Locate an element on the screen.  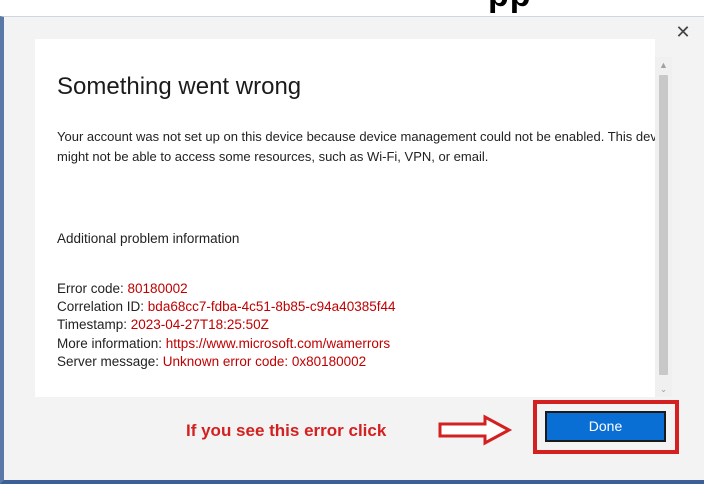
error-code-label: Error code: is located at coordinates (92, 288).